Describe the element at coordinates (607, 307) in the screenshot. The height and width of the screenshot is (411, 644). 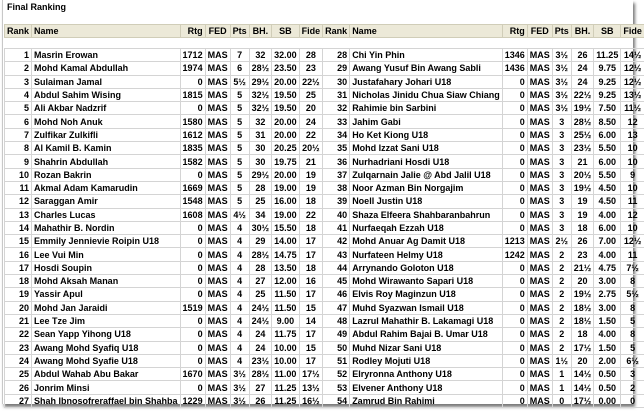
I see `cell-sb: 3.00` at that location.